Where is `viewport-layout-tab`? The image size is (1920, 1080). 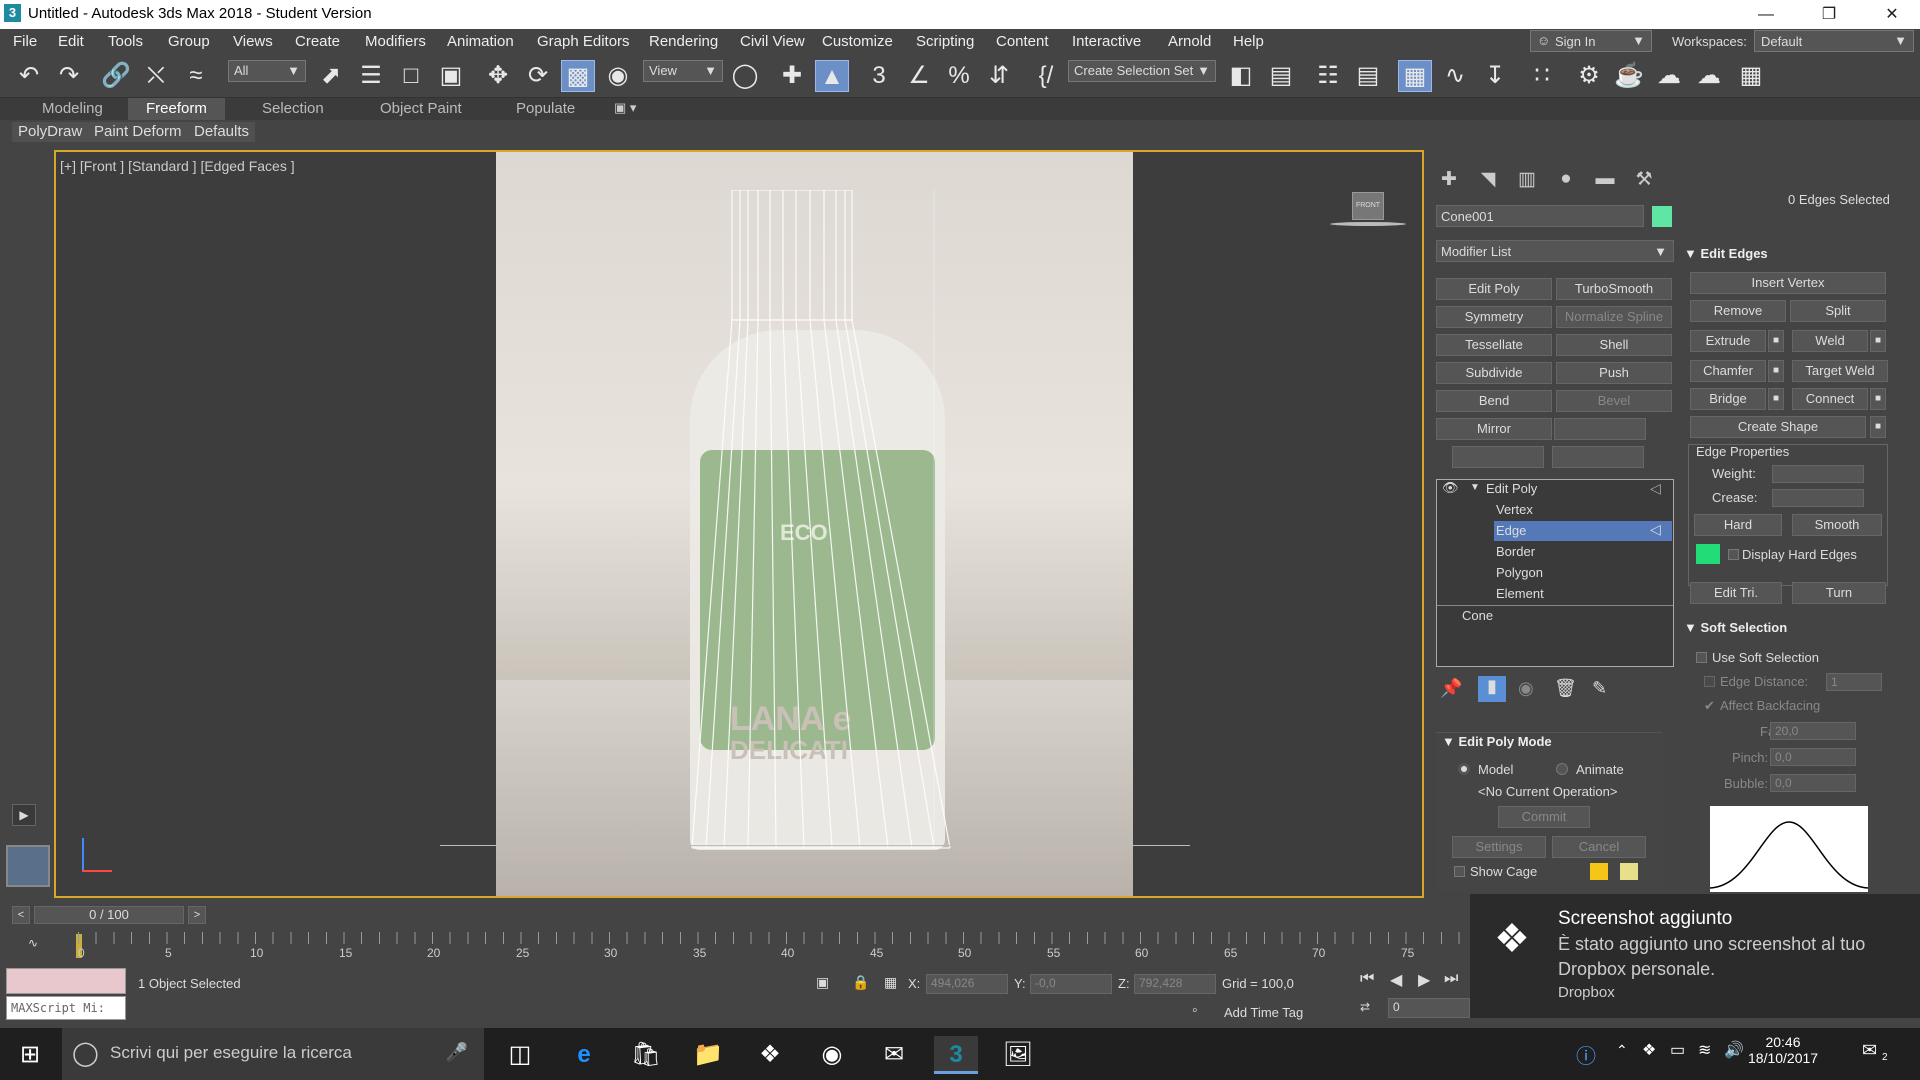 viewport-layout-tab is located at coordinates (28, 866).